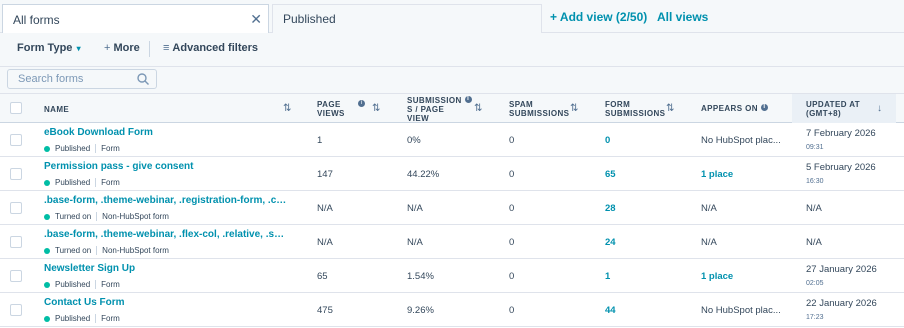 The height and width of the screenshot is (328, 904). I want to click on sort-descending-icon: ↓, so click(879, 108).